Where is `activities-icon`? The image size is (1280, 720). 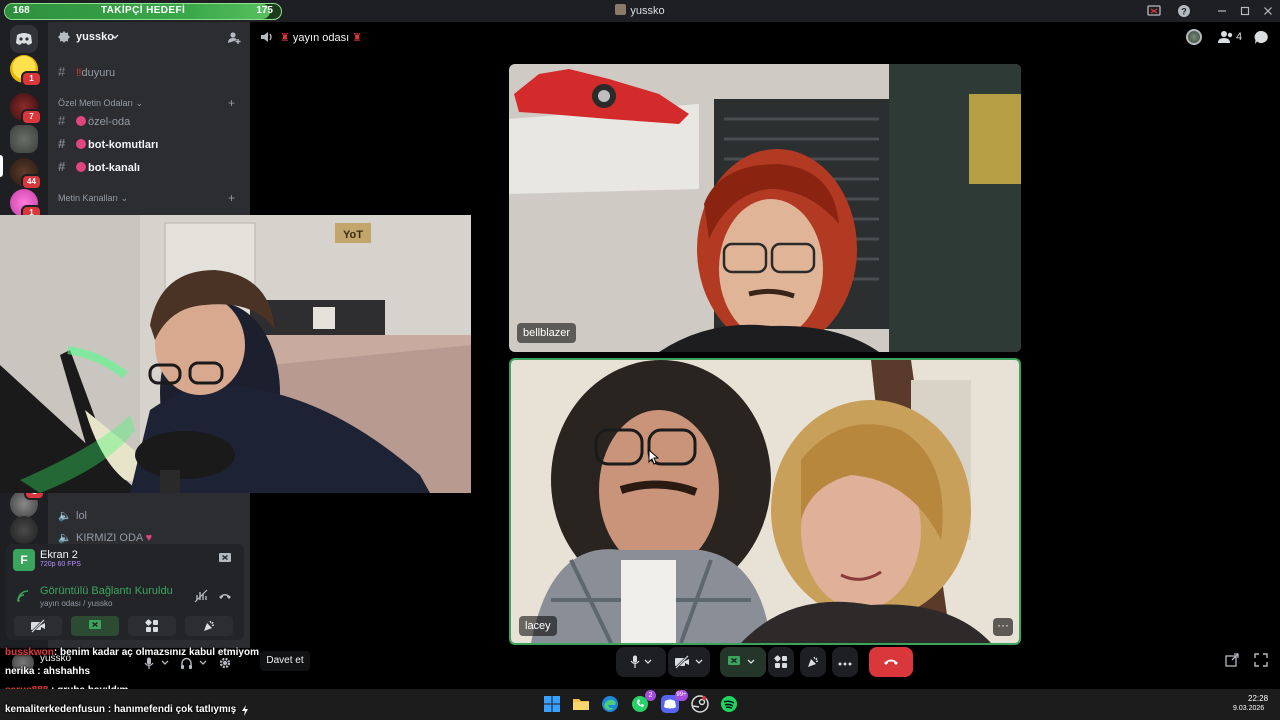
activities-icon is located at coordinates (780, 661).